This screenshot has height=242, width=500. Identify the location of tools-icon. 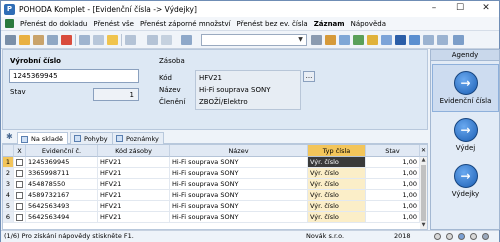
(442, 40).